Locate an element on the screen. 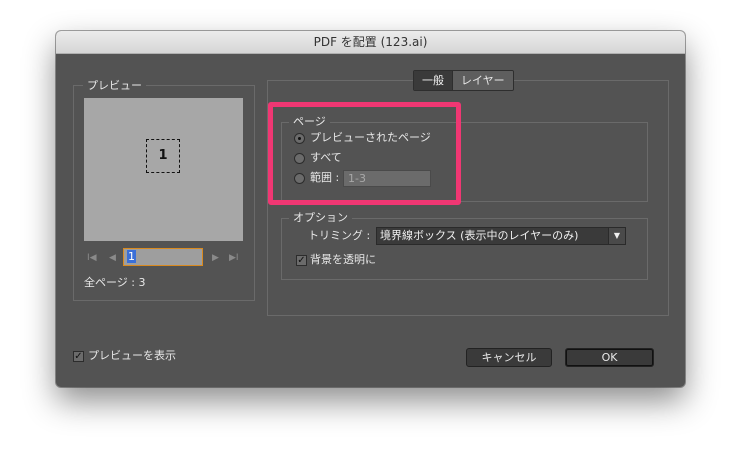 Image resolution: width=741 pixels, height=468 pixels. cancel-button: キャンセル is located at coordinates (509, 357).